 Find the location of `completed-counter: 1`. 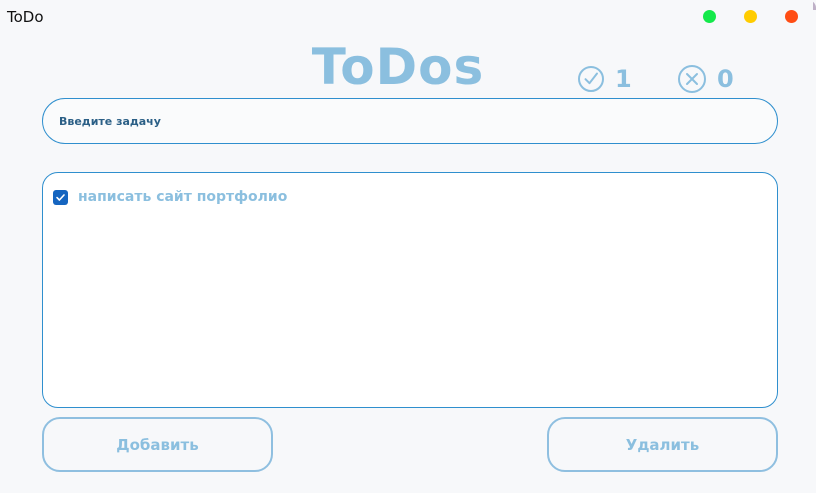

completed-counter: 1 is located at coordinates (604, 79).